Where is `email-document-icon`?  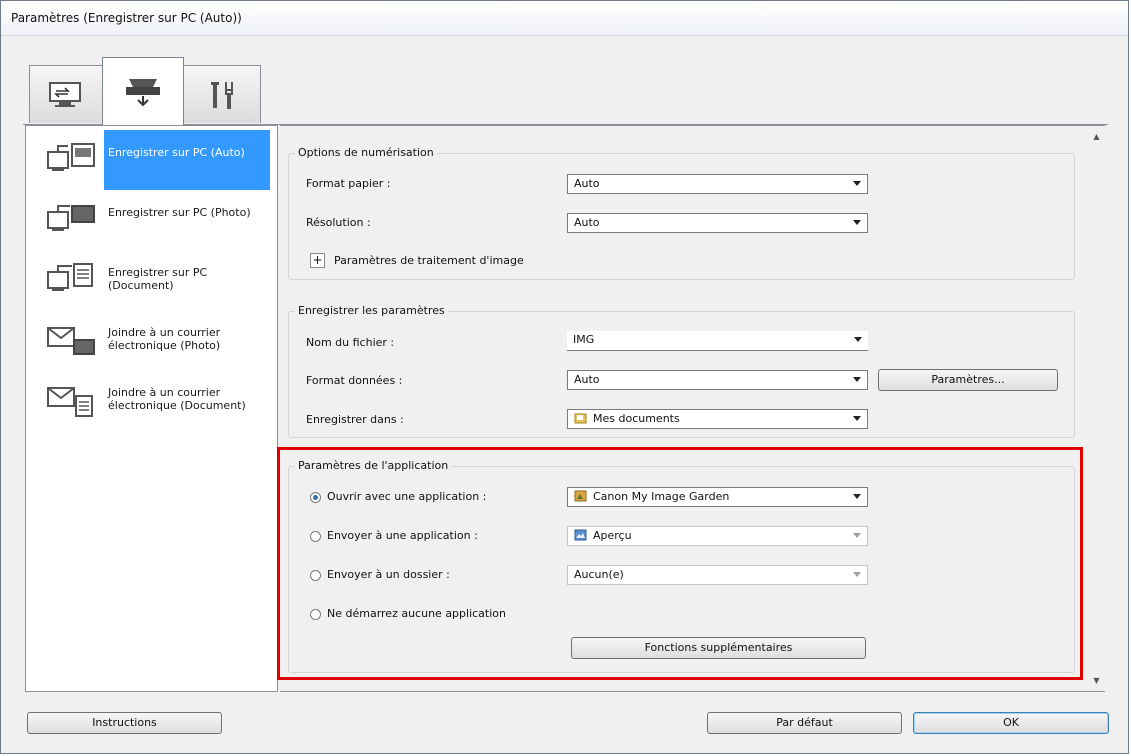 email-document-icon is located at coordinates (70, 402).